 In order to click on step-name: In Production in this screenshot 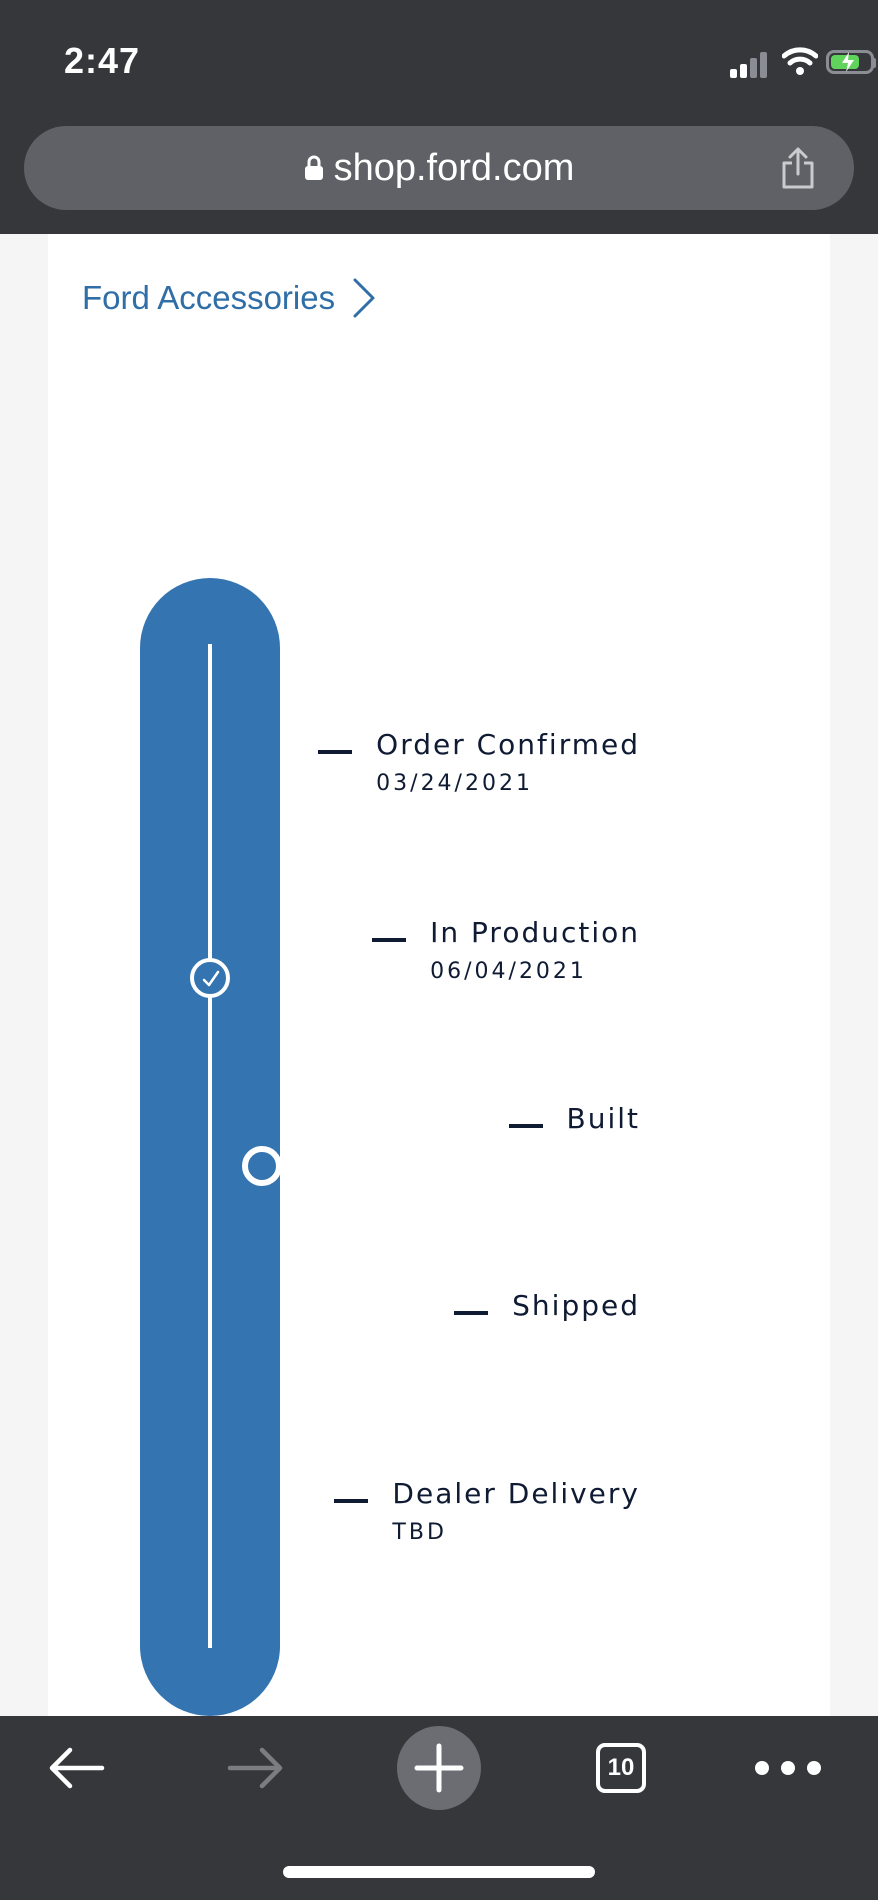, I will do `click(535, 932)`.